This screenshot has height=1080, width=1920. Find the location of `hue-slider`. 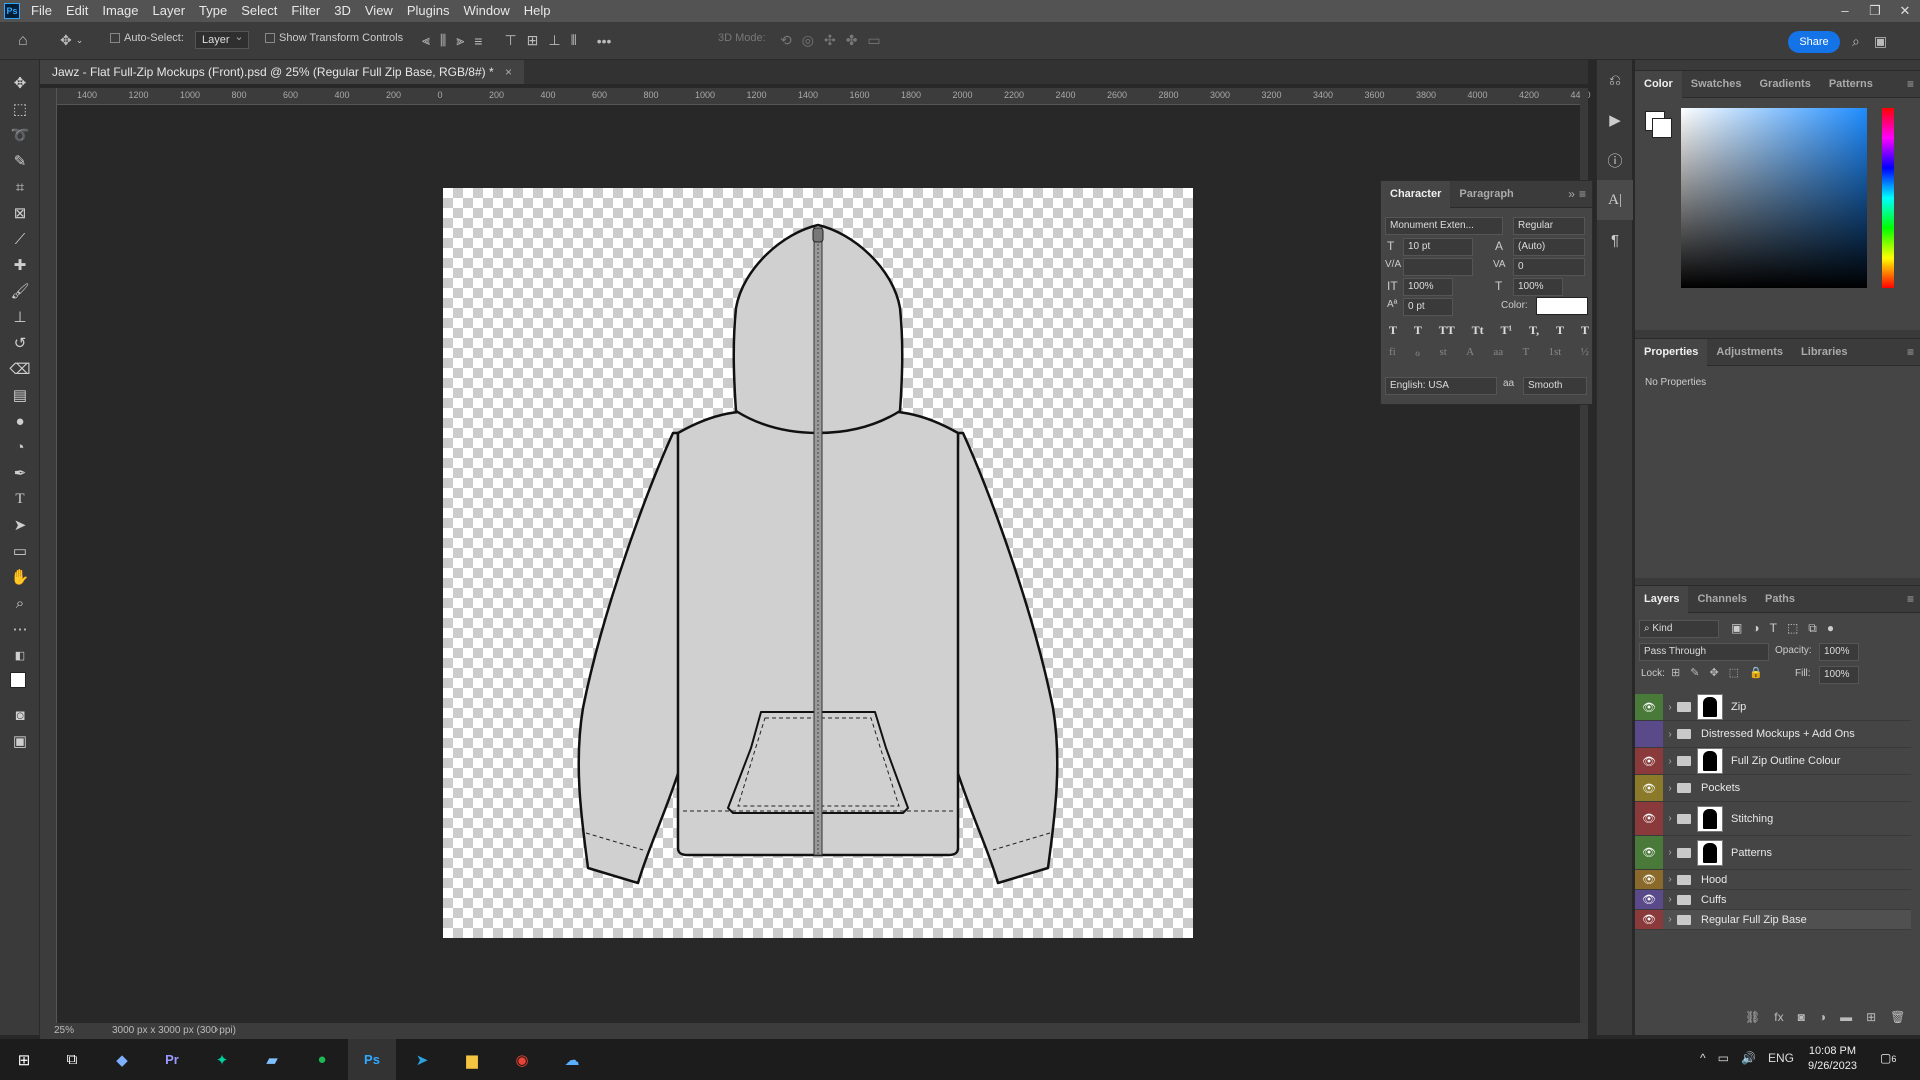

hue-slider is located at coordinates (1888, 198).